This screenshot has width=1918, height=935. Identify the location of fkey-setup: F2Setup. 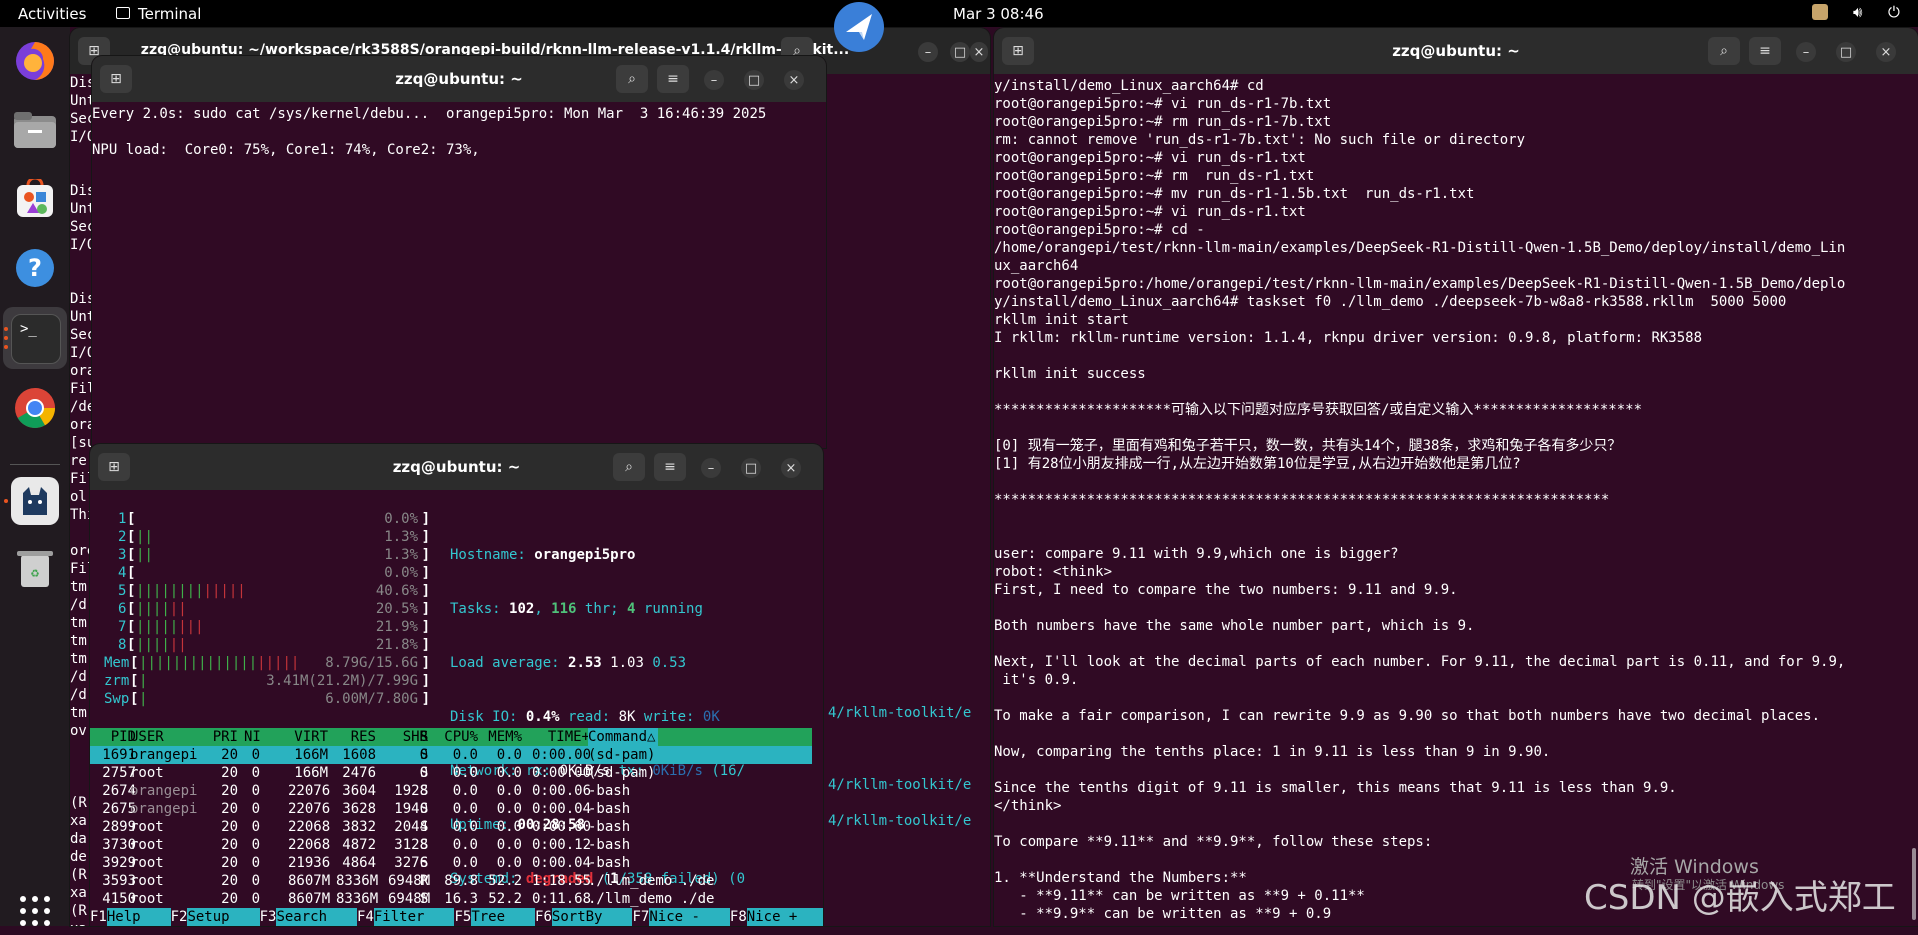
(215, 917).